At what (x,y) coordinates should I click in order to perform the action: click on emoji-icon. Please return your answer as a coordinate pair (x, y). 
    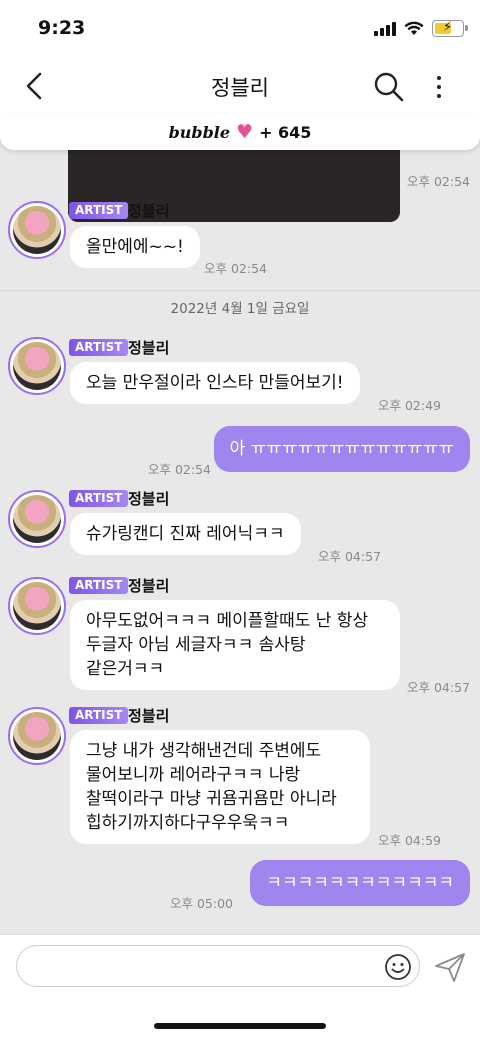
    Looking at the image, I should click on (398, 967).